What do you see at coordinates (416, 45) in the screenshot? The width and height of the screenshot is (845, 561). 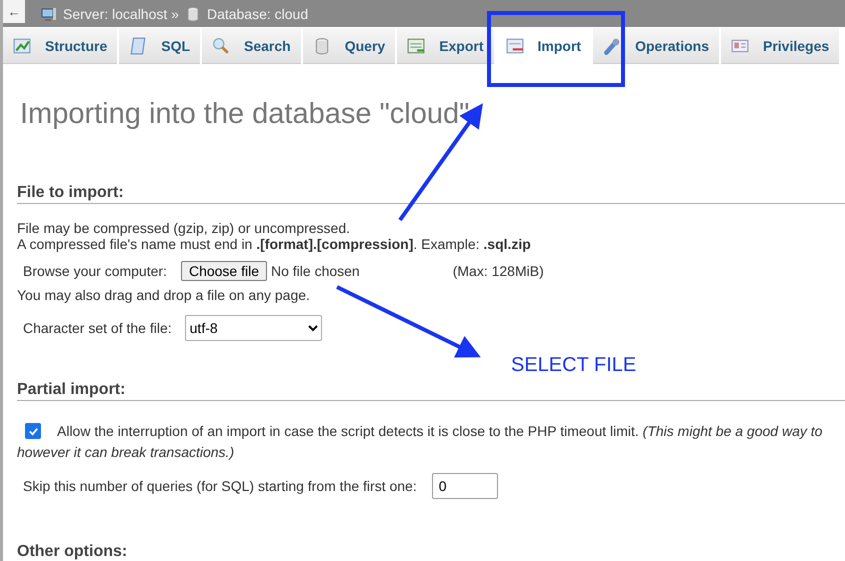 I see `export-icon` at bounding box center [416, 45].